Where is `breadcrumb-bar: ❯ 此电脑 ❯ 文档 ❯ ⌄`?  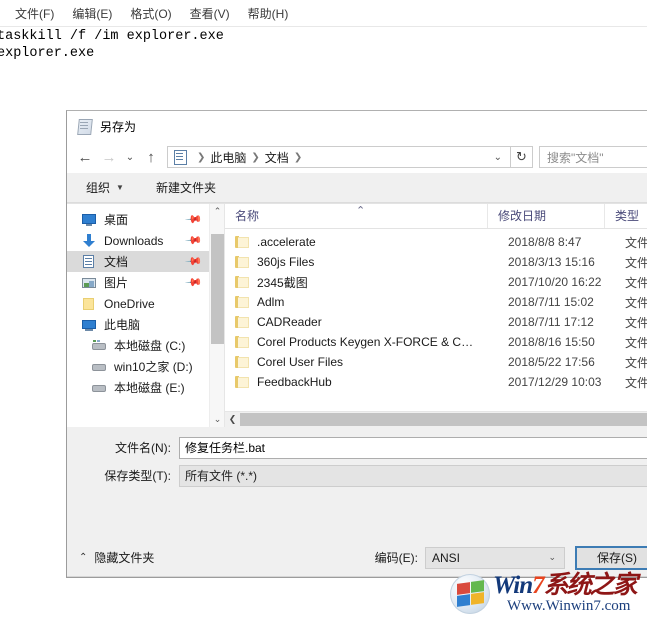 breadcrumb-bar: ❯ 此电脑 ❯ 文档 ❯ ⌄ is located at coordinates (339, 157).